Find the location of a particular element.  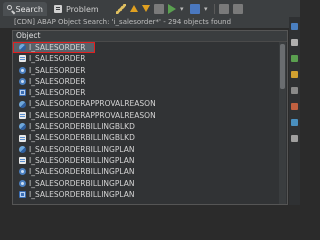

tab-problem-label: Problem is located at coordinates (82, 9).